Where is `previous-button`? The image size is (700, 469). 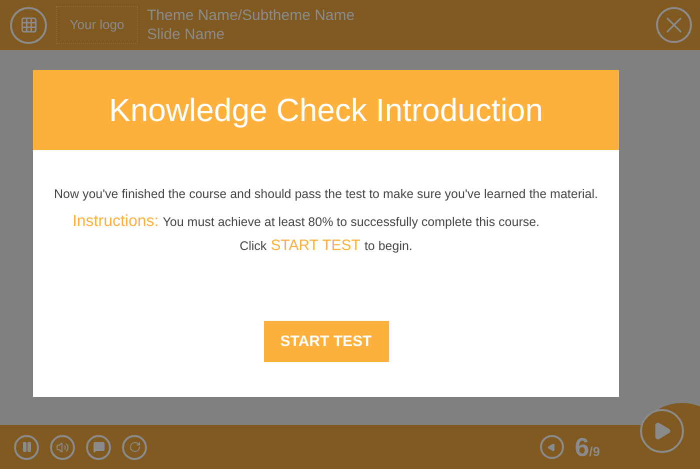
previous-button is located at coordinates (552, 447).